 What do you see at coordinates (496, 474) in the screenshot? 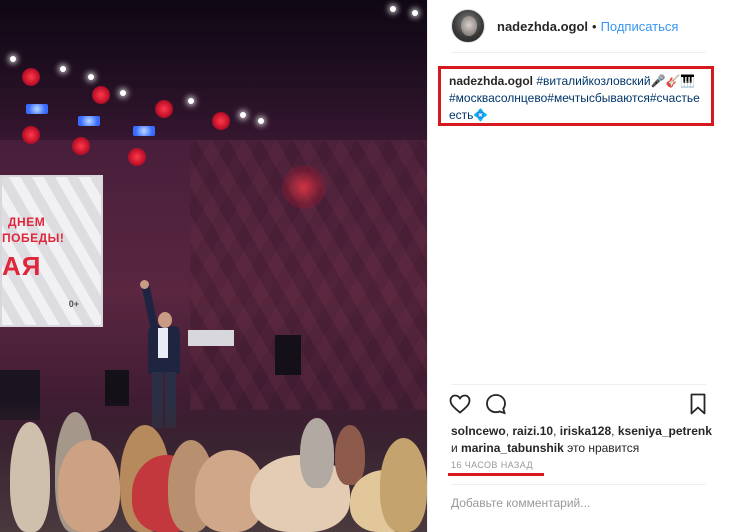
I see `timestamp-annotation-underline` at bounding box center [496, 474].